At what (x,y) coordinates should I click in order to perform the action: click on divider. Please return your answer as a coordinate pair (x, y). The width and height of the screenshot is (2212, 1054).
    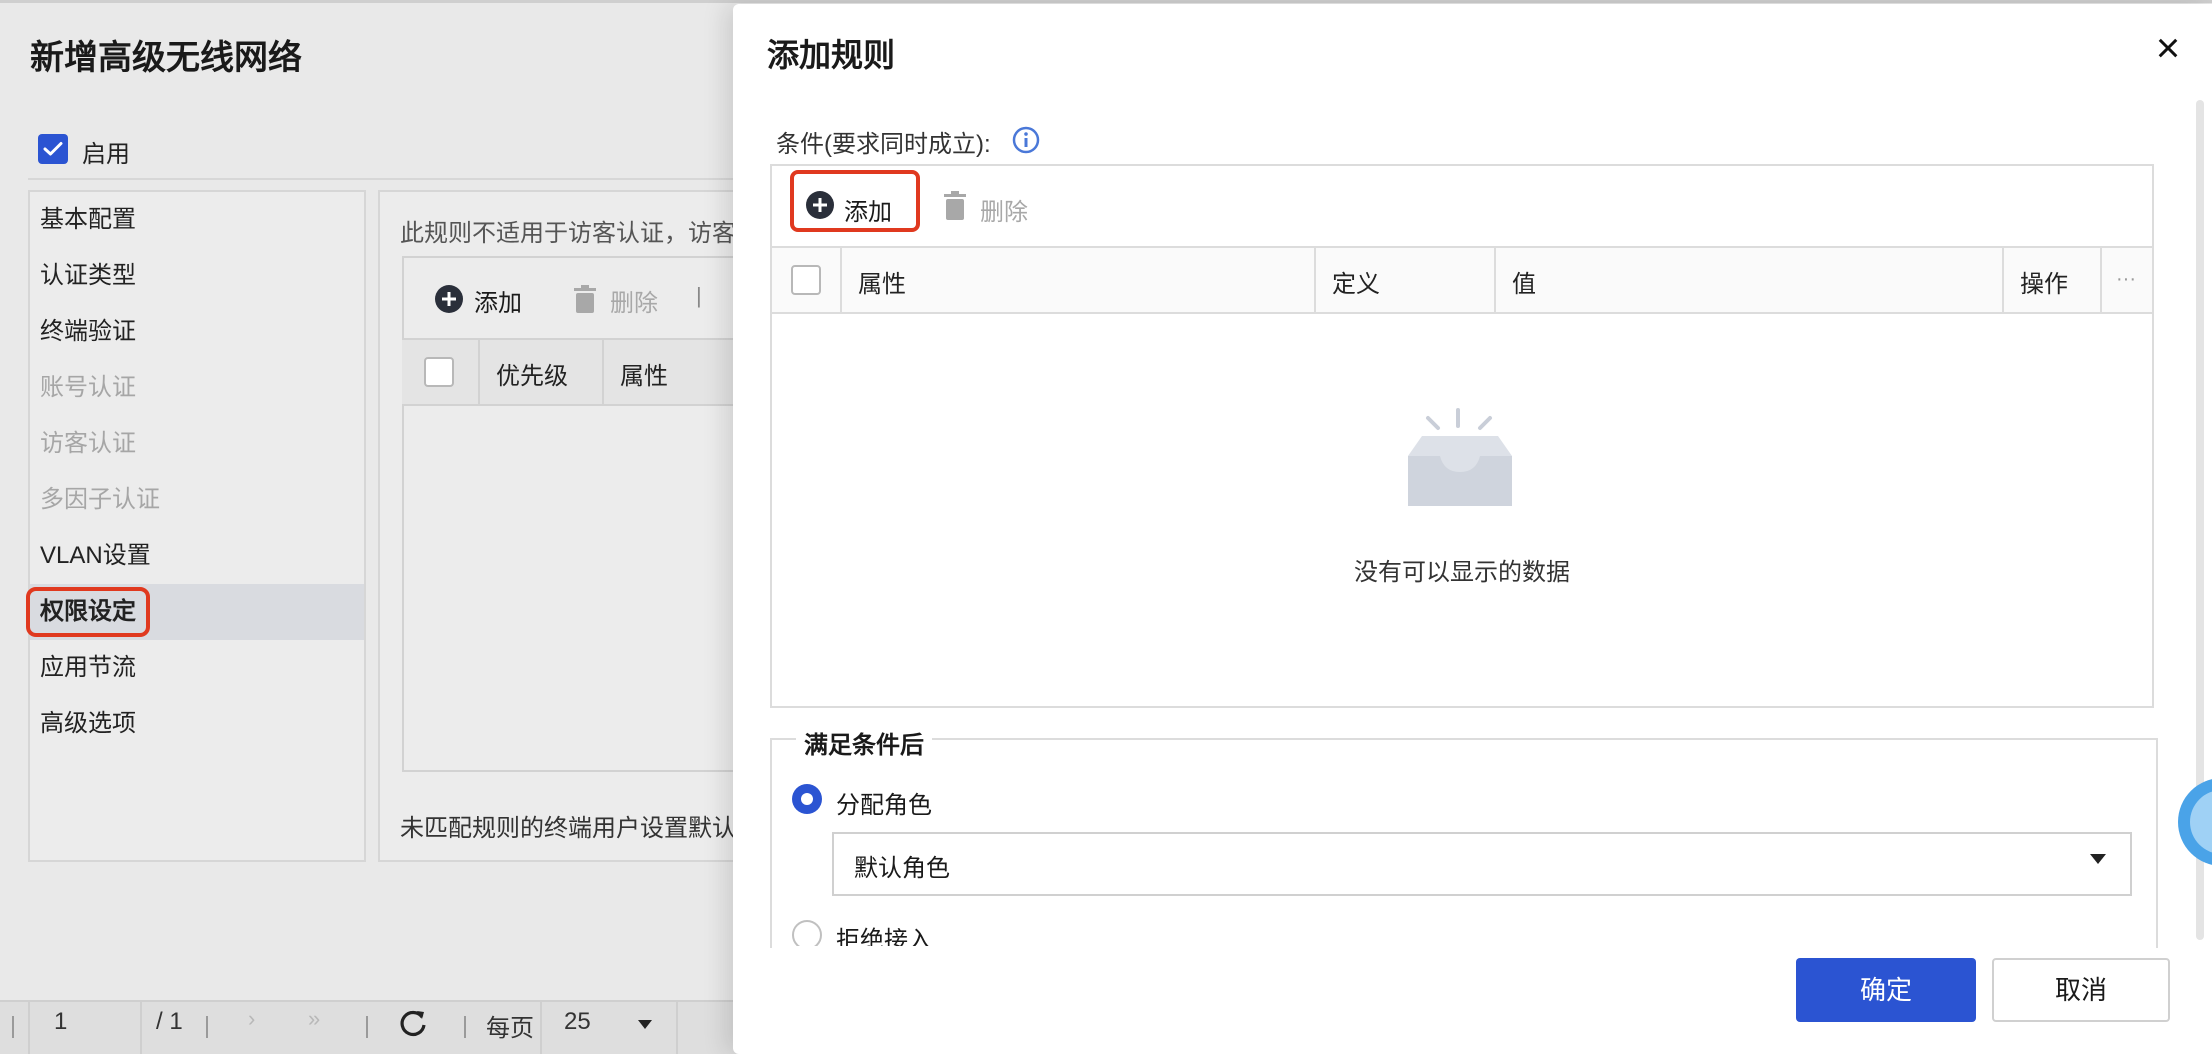
    Looking at the image, I should click on (388, 179).